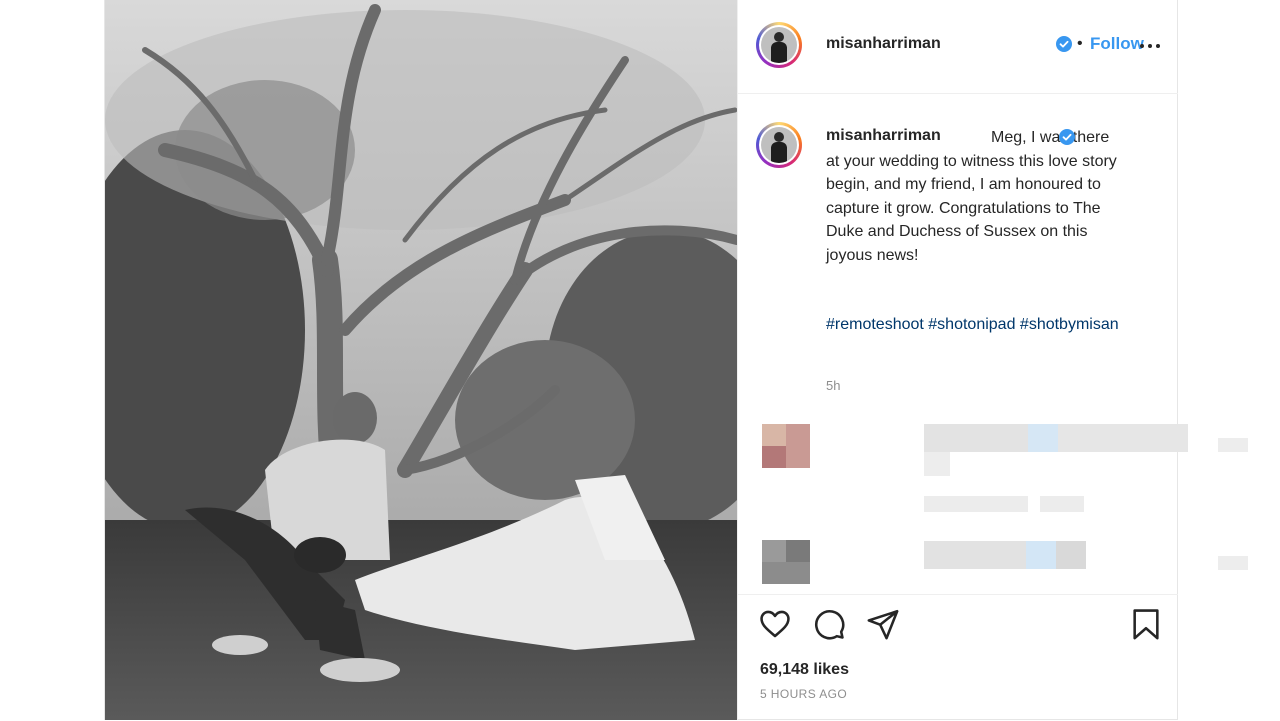 The height and width of the screenshot is (721, 1280). Describe the element at coordinates (1150, 46) in the screenshot. I see `more-options-icon` at that location.